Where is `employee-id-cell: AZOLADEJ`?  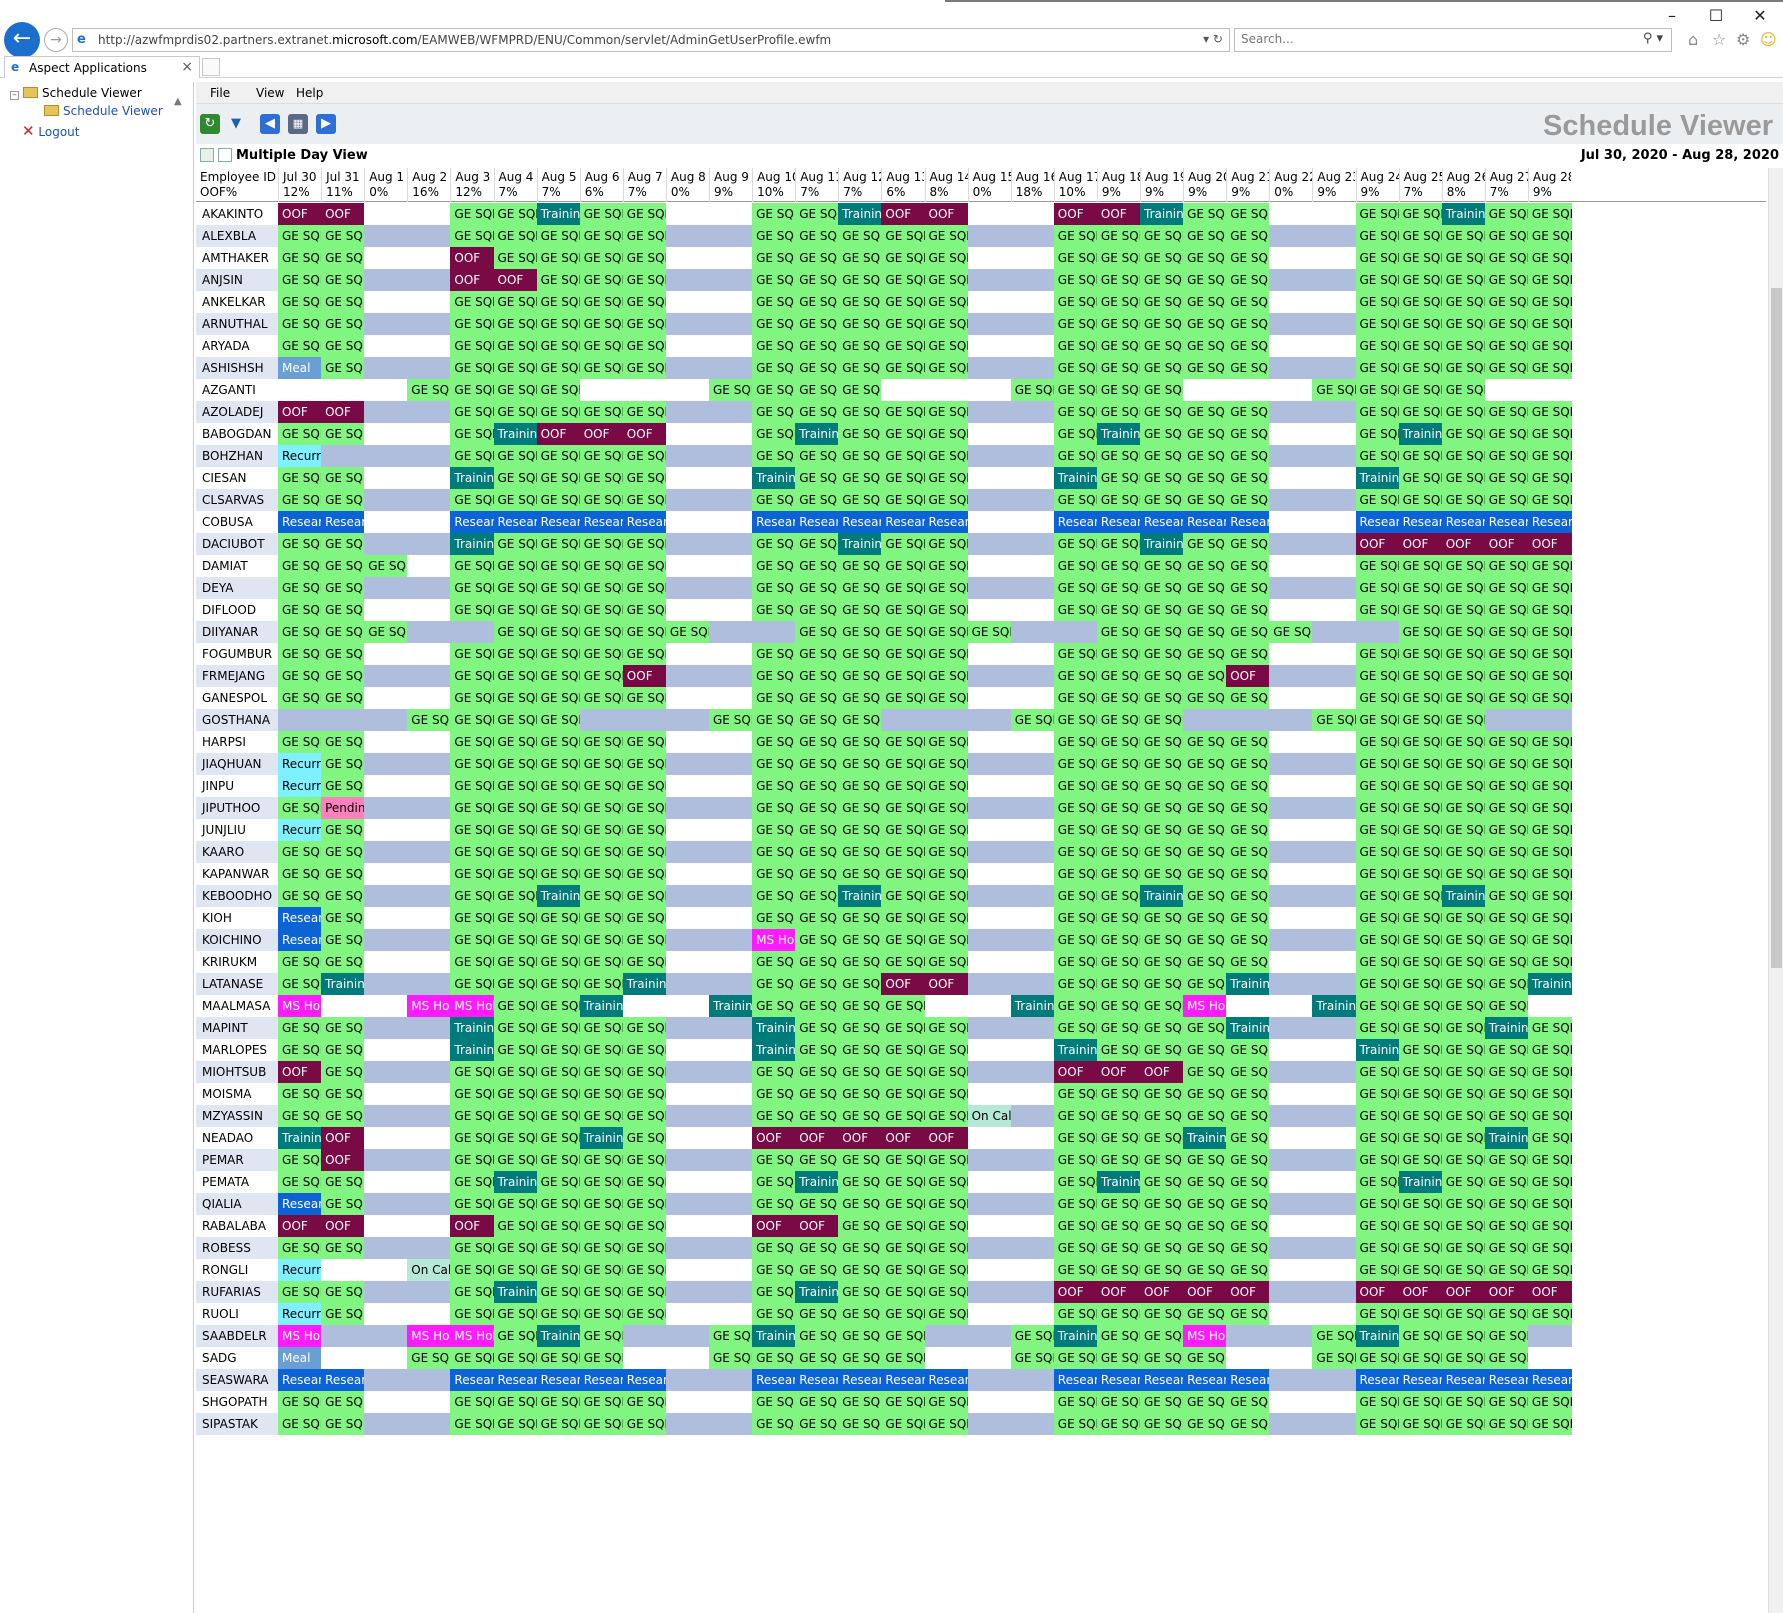
employee-id-cell: AZOLADEJ is located at coordinates (242, 412).